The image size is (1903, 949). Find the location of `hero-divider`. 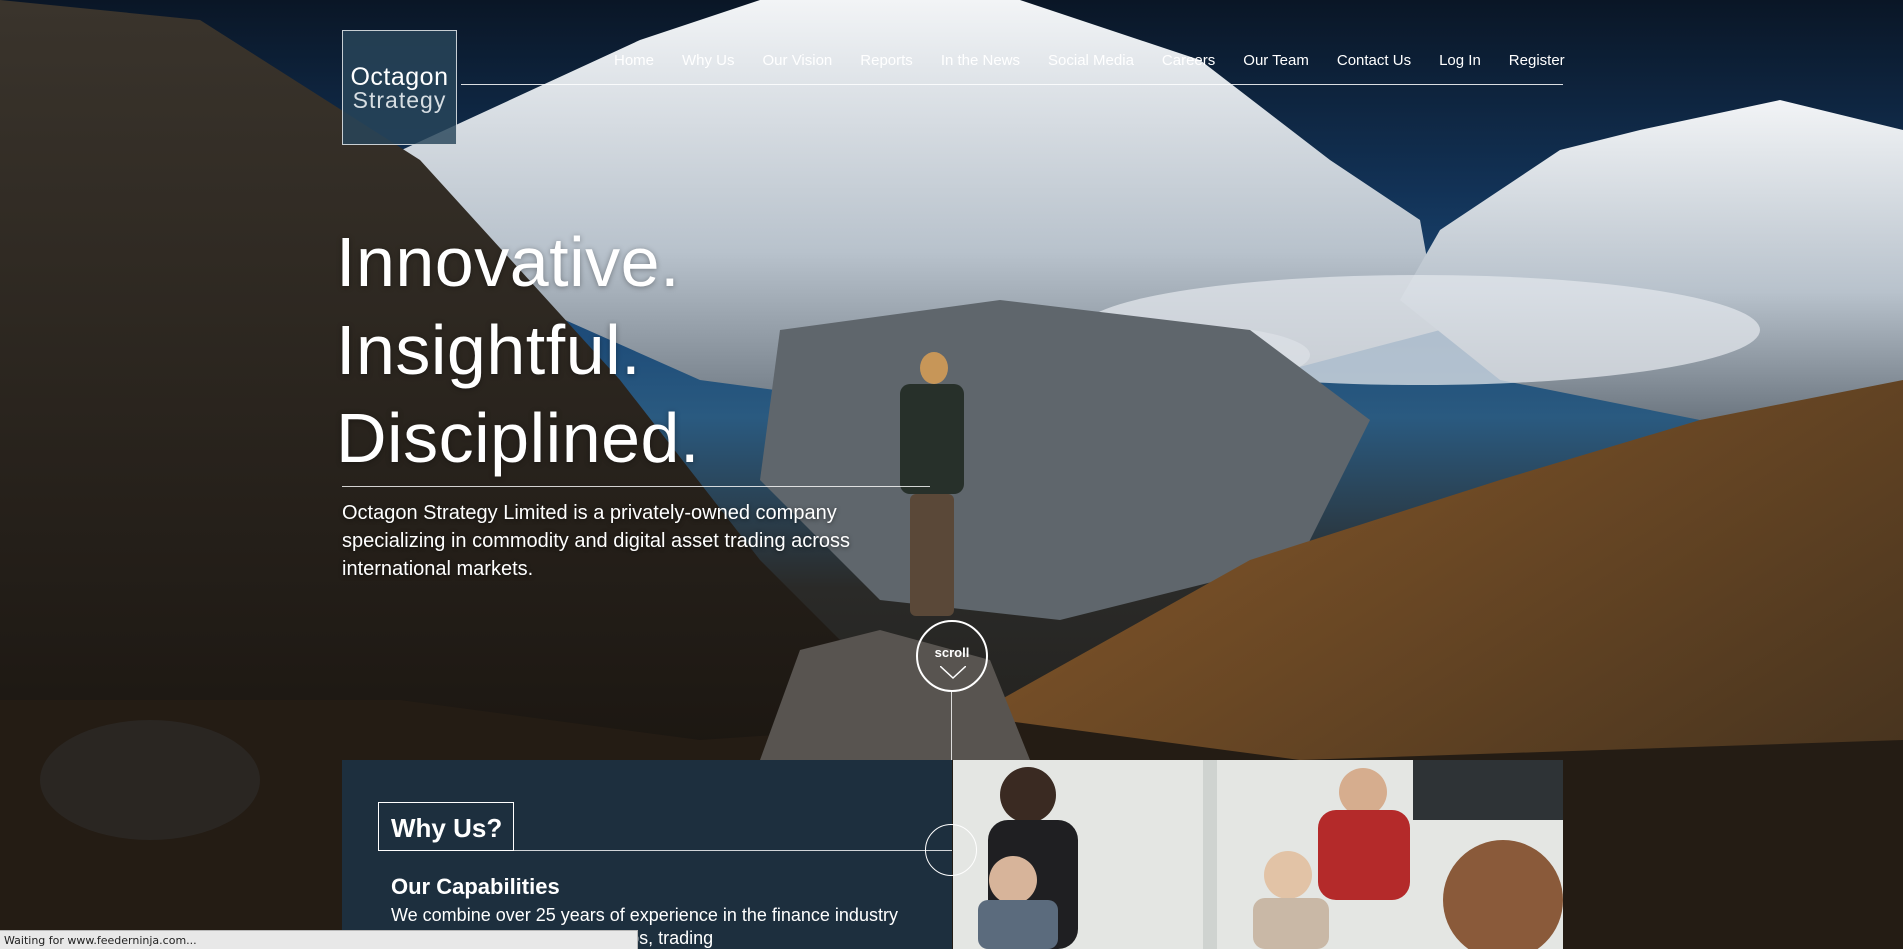

hero-divider is located at coordinates (636, 486).